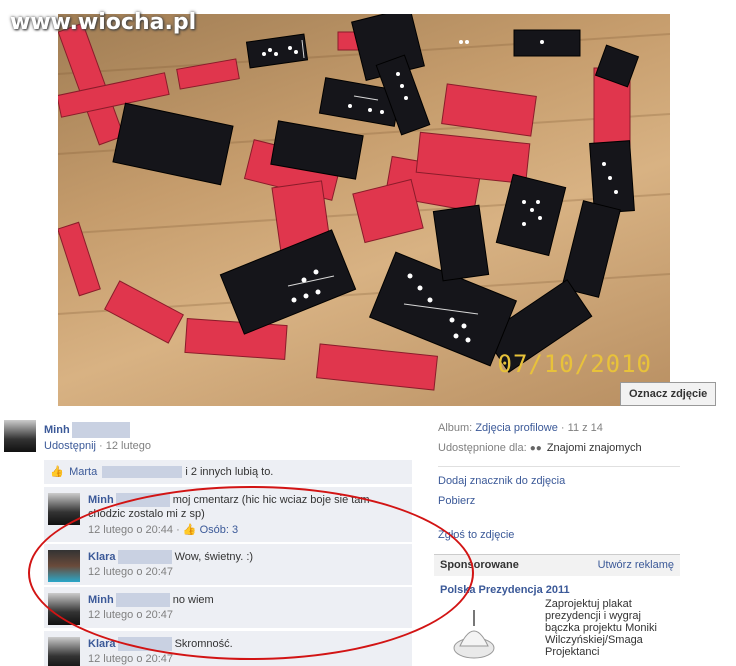  What do you see at coordinates (131, 530) in the screenshot?
I see `comment-date: 12 lutego o 20:44` at bounding box center [131, 530].